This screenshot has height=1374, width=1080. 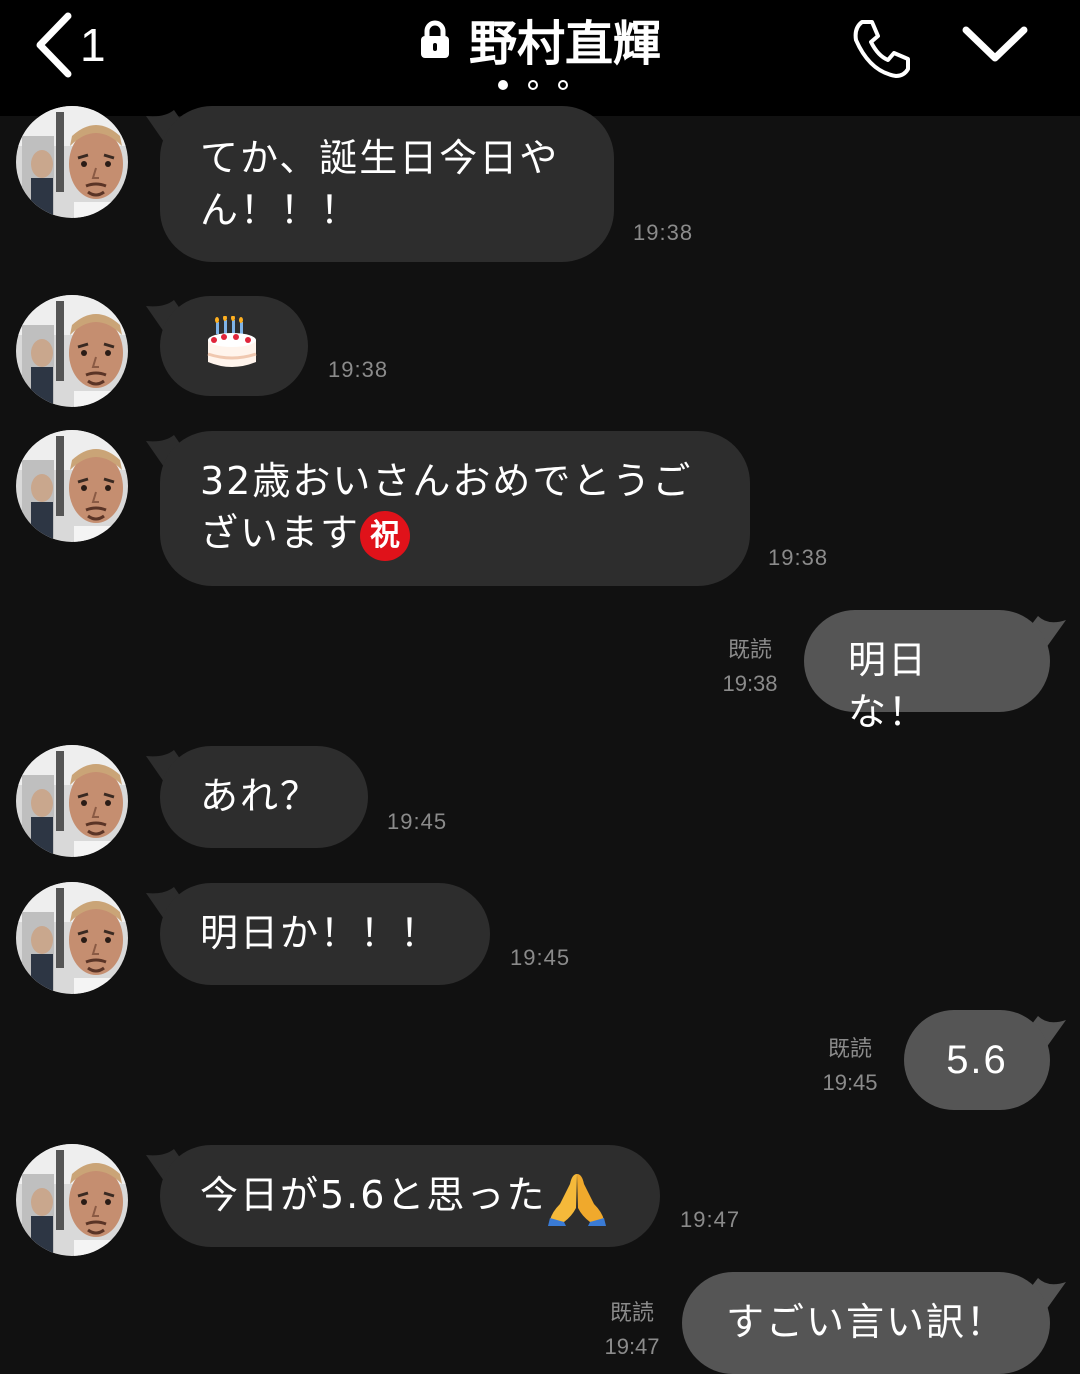 I want to click on page-indicator, so click(x=533, y=85).